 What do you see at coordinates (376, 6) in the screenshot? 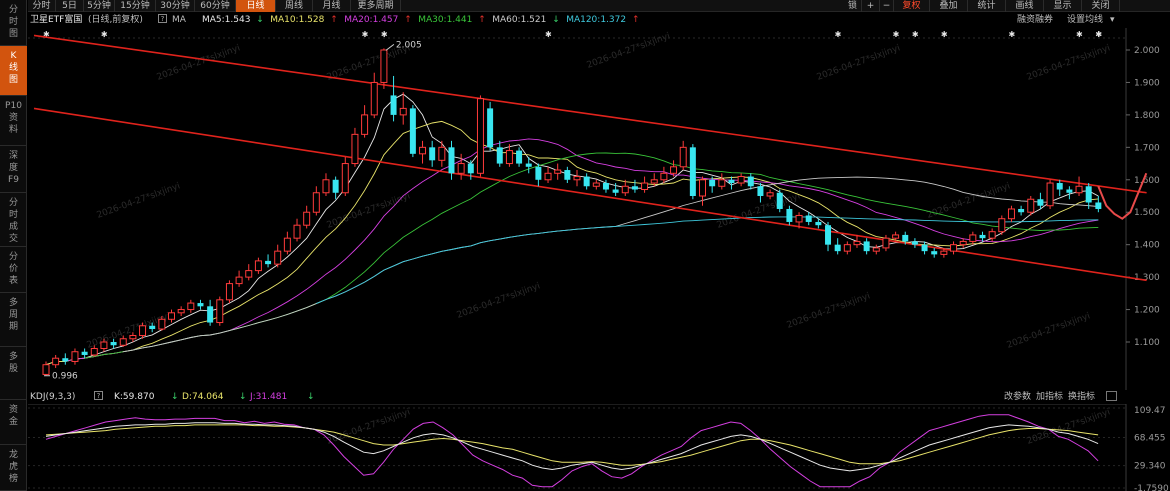
I see `period-9: 更多周期` at bounding box center [376, 6].